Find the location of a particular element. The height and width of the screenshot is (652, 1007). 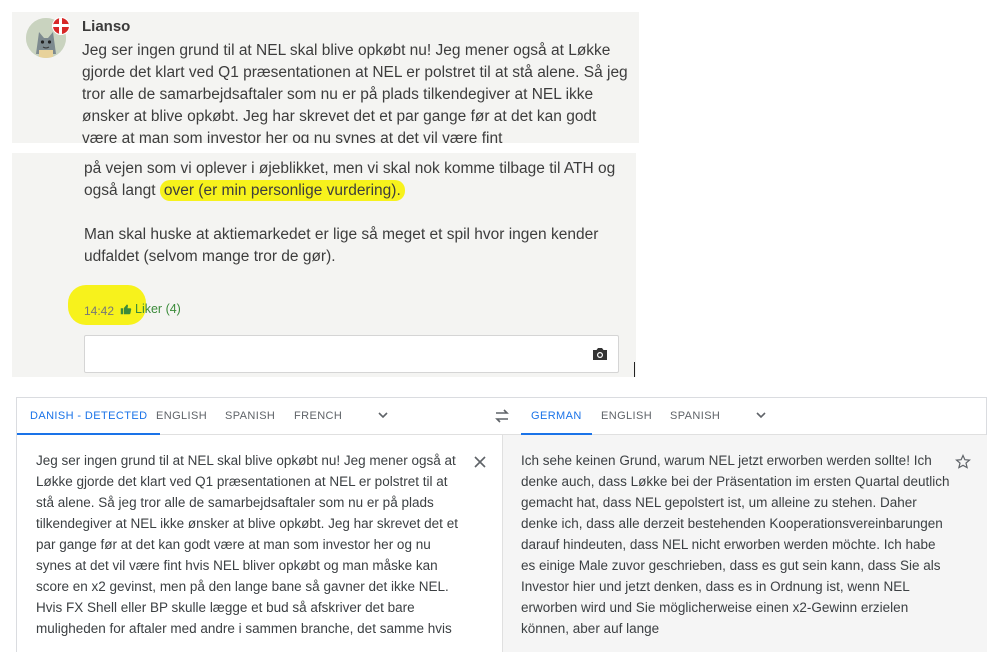

thumbs-up-icon is located at coordinates (126, 309).